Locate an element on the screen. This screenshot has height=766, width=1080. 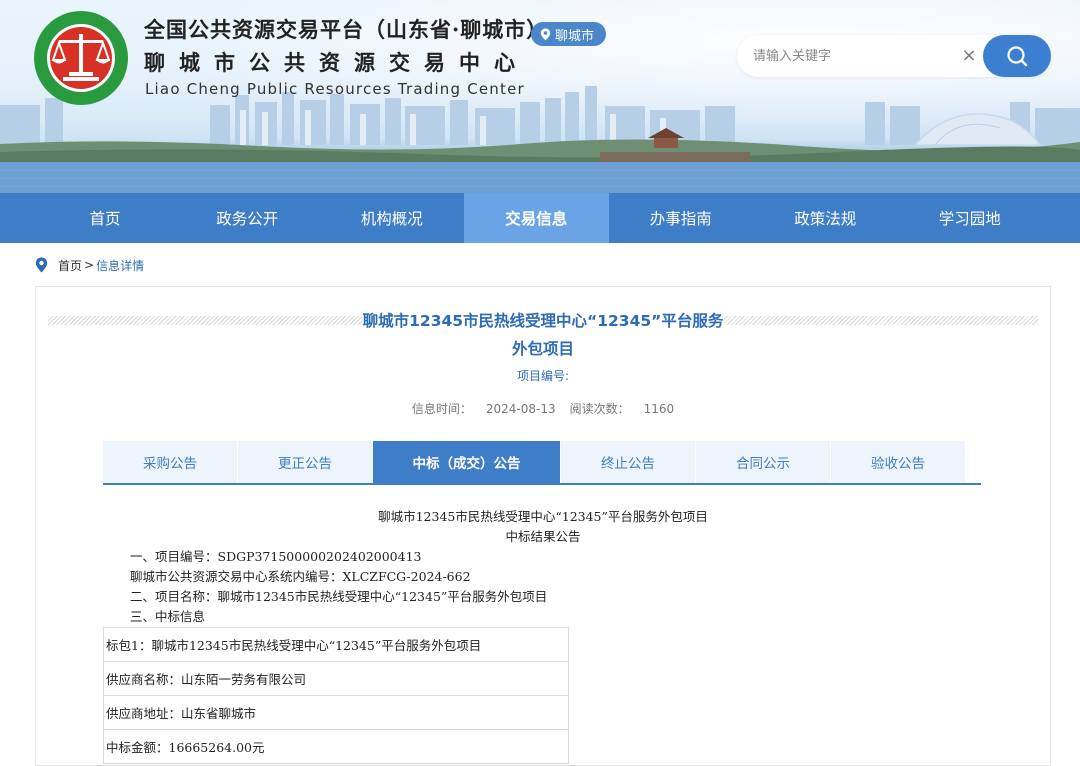
doc-subheading: 中标结果公告 is located at coordinates (543, 536).